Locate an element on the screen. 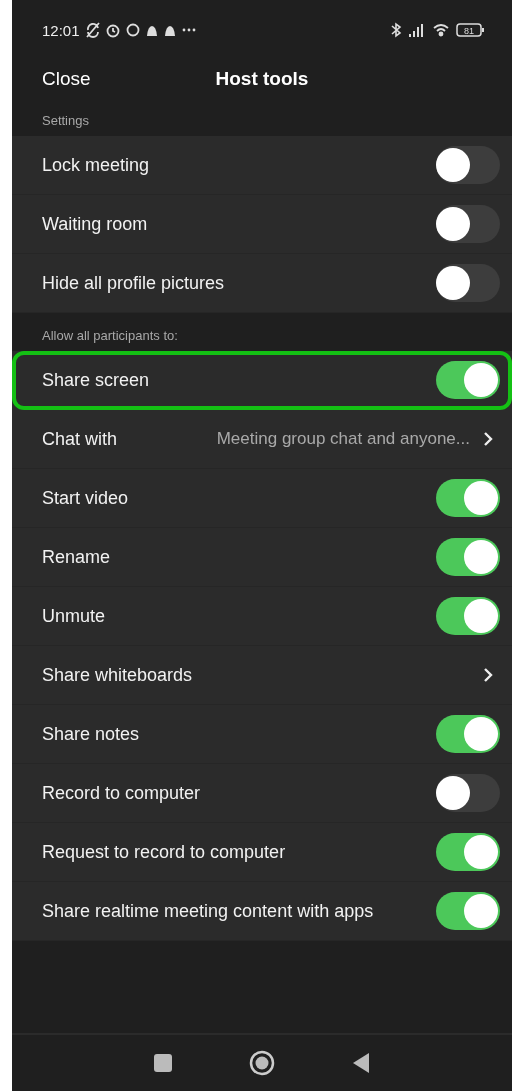 This screenshot has height=1091, width=512. alarm-icon is located at coordinates (112, 30).